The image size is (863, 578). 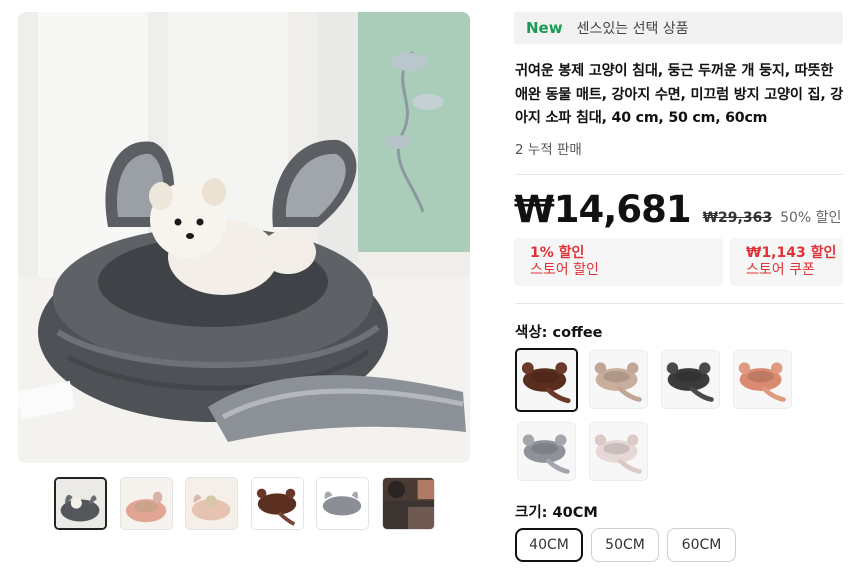 What do you see at coordinates (564, 270) in the screenshot?
I see `coupon-label: 스토어 할인` at bounding box center [564, 270].